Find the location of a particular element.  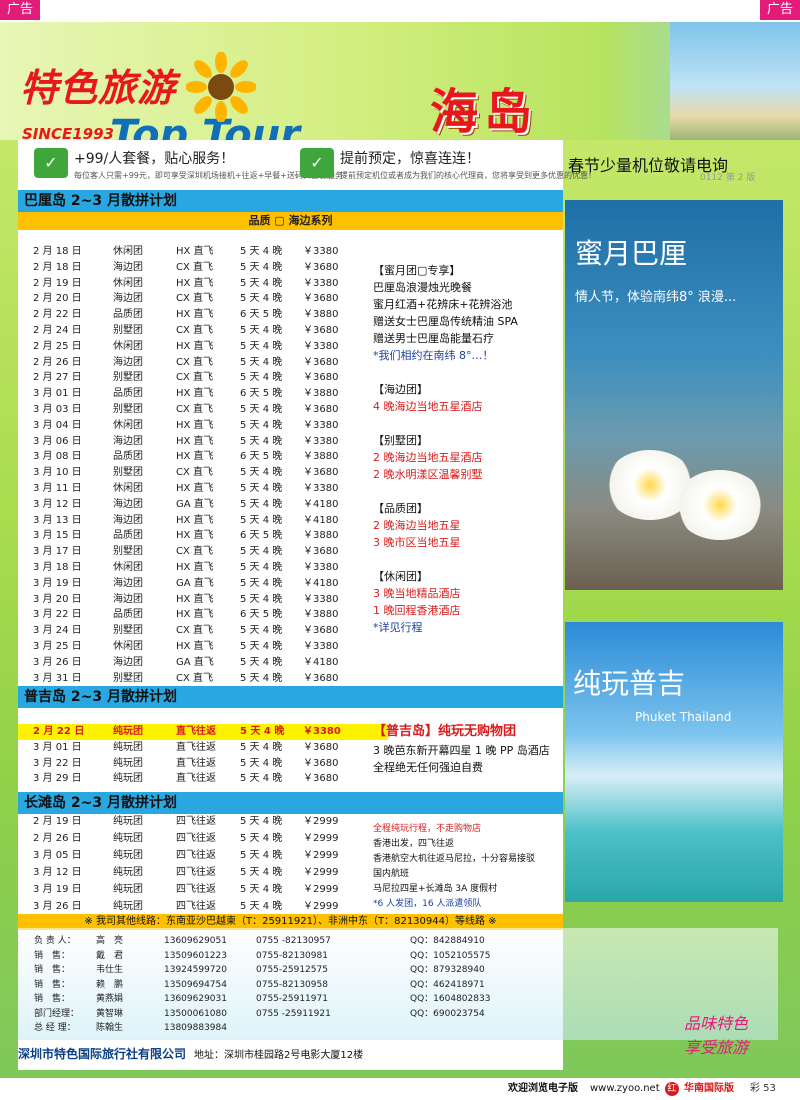

contact-cell: 陈翰生 is located at coordinates (110, 1028).